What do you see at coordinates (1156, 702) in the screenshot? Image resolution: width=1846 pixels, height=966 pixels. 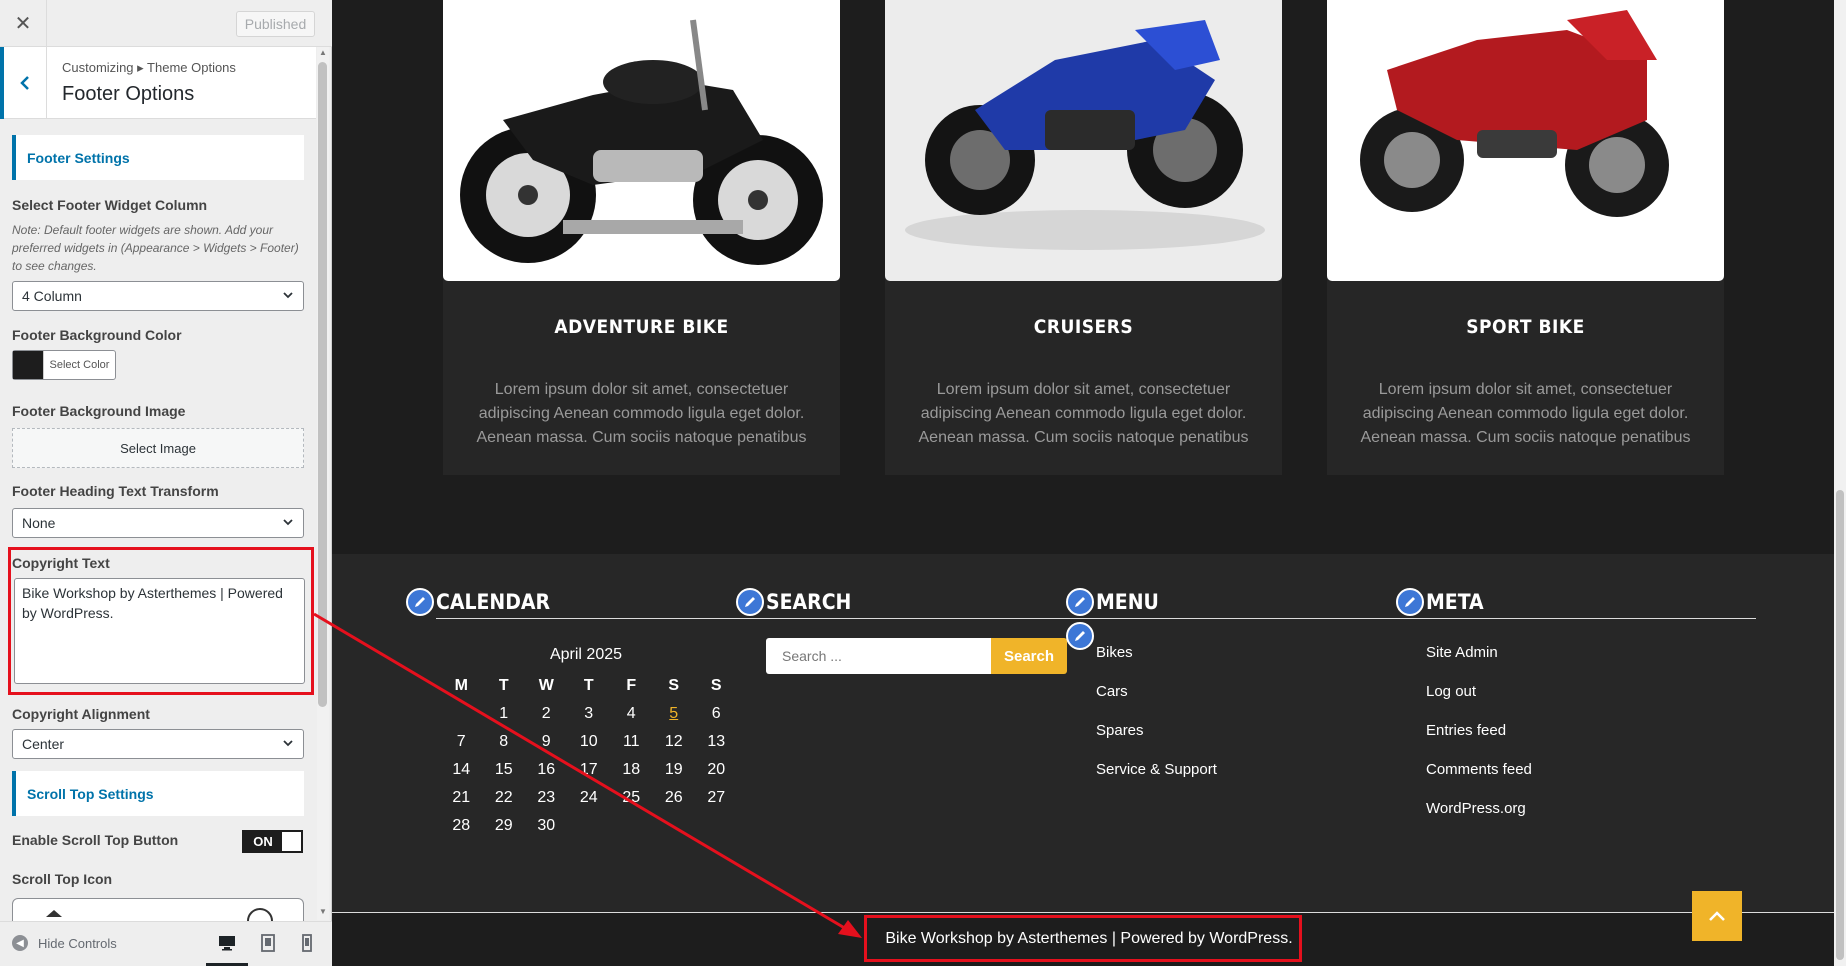 I see `menu-item: Cars` at bounding box center [1156, 702].